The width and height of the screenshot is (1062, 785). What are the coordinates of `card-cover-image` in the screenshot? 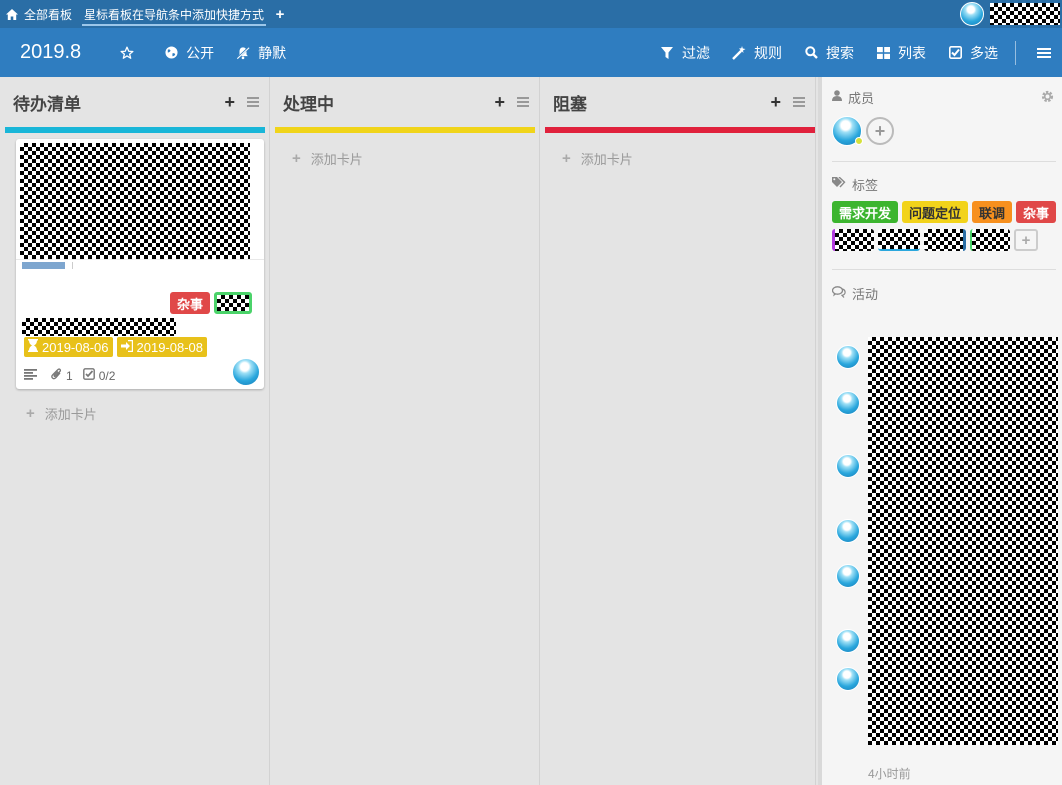 It's located at (135, 201).